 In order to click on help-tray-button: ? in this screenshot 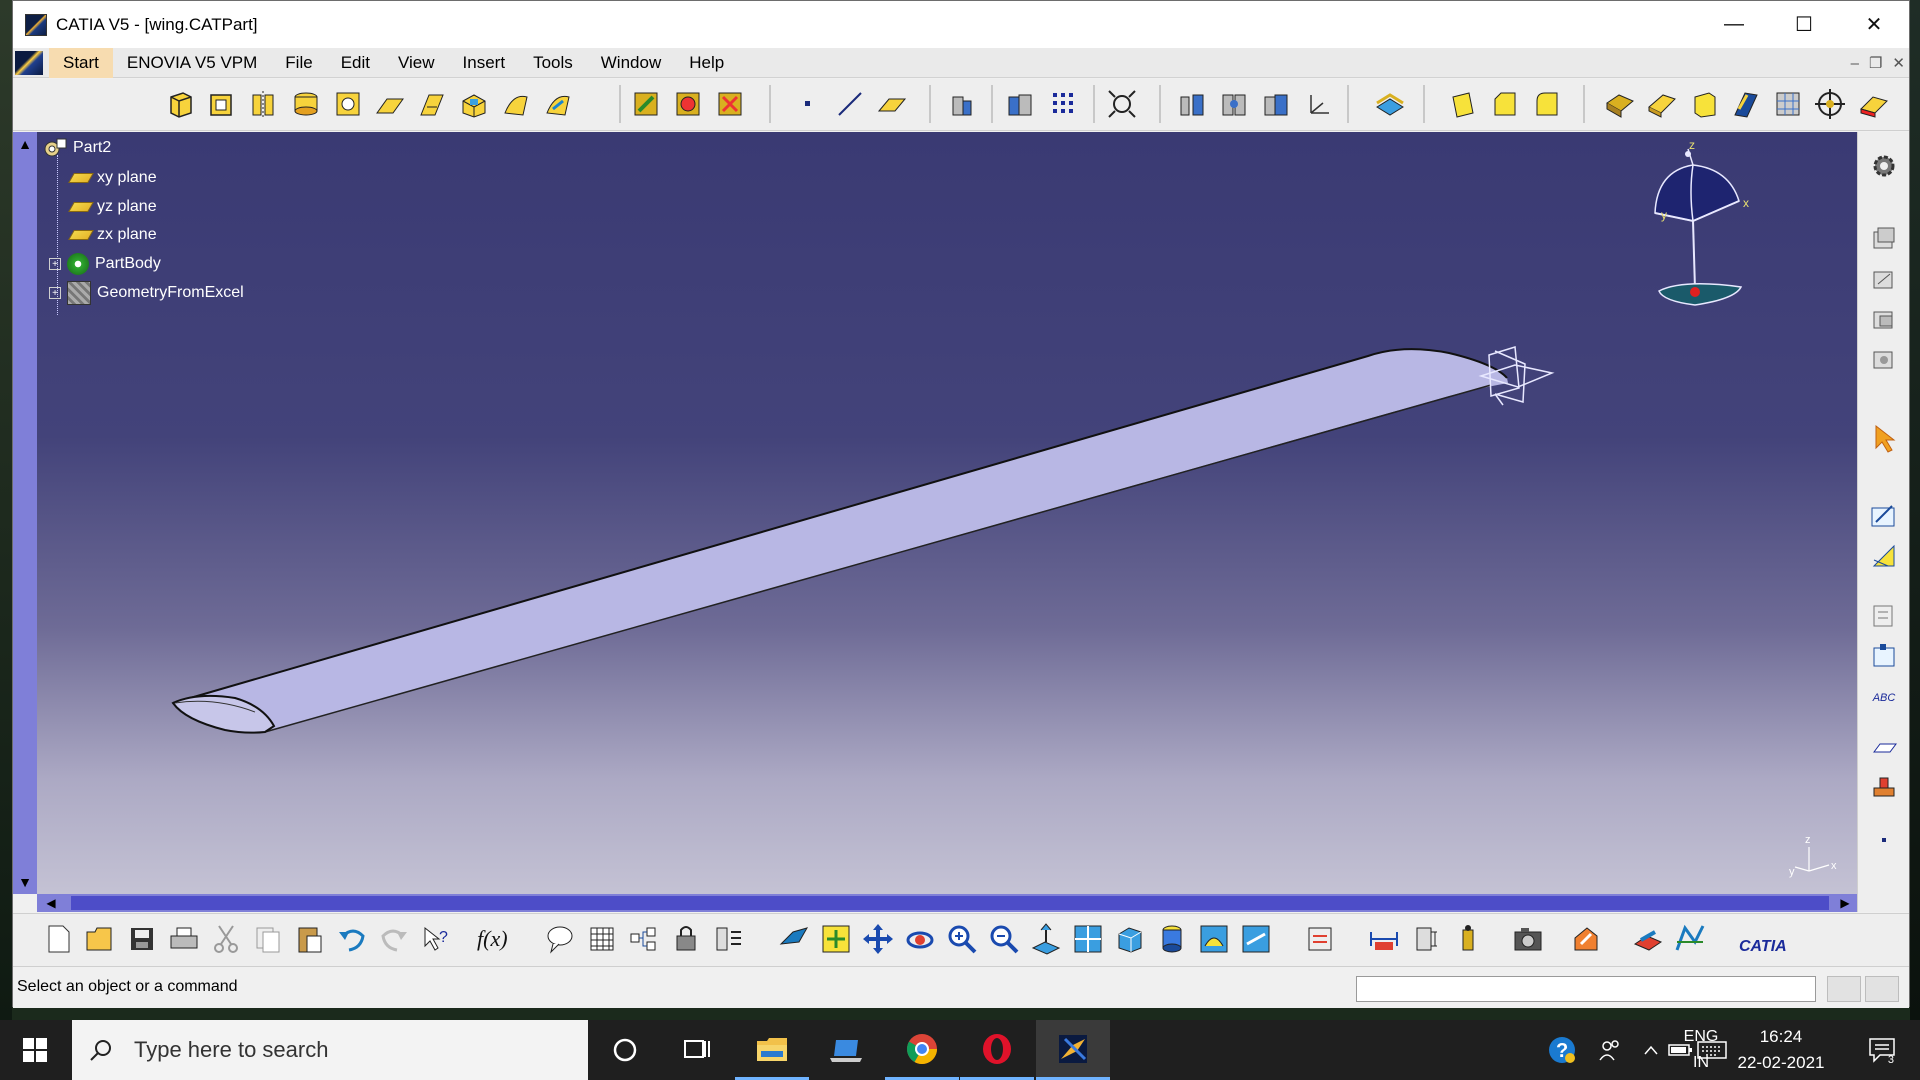, I will do `click(1562, 1050)`.